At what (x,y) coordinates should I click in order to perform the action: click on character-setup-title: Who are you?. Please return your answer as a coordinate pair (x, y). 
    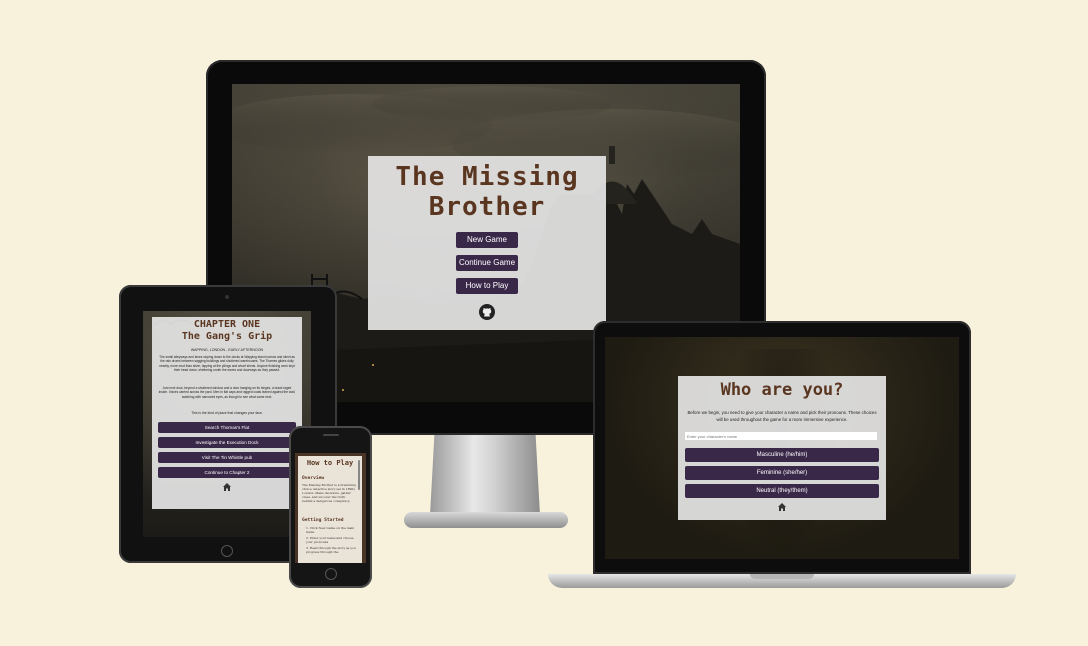
    Looking at the image, I should click on (782, 390).